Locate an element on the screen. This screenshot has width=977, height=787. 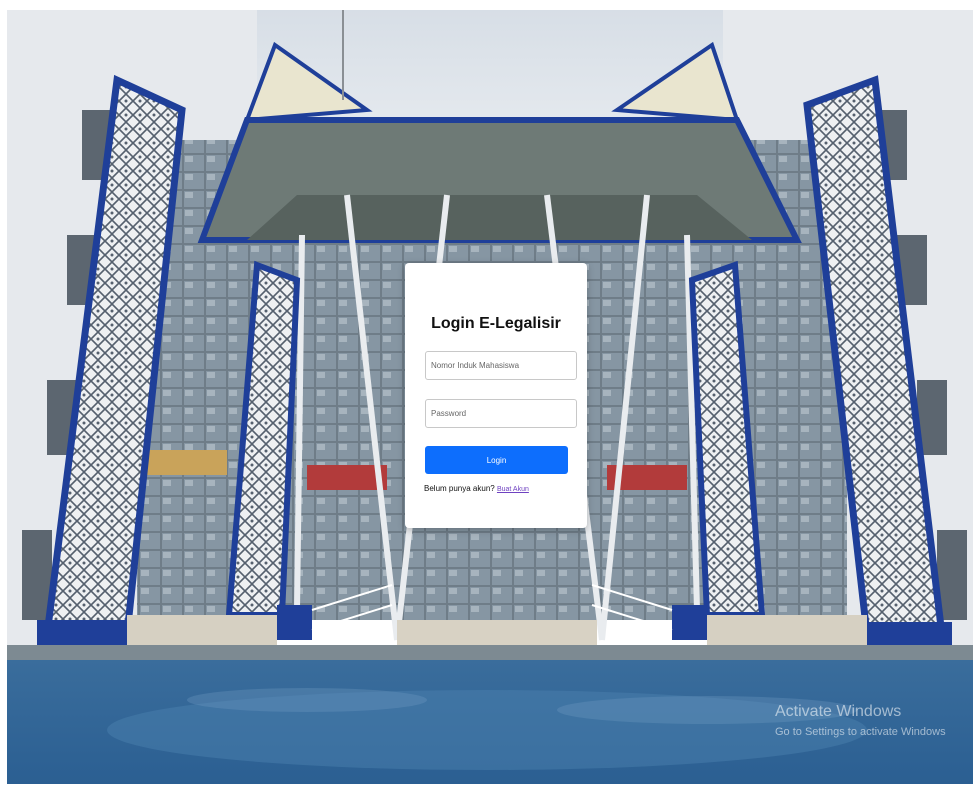
register-row: Belum punya akun? Buat Akun is located at coordinates (476, 488).